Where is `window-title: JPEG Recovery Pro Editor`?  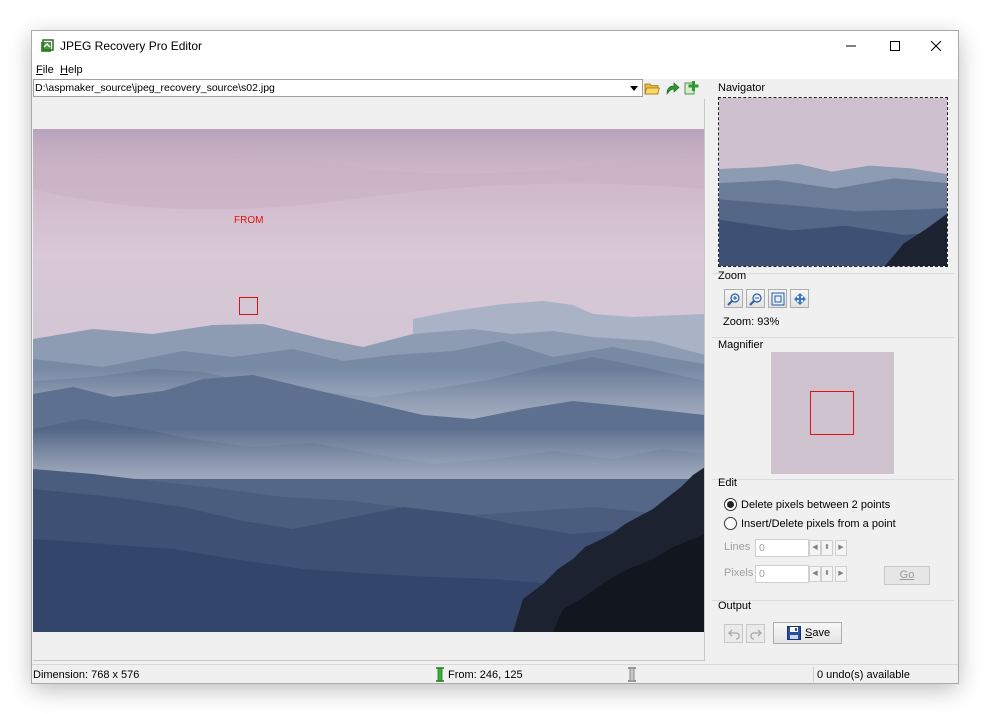
window-title: JPEG Recovery Pro Editor is located at coordinates (131, 46).